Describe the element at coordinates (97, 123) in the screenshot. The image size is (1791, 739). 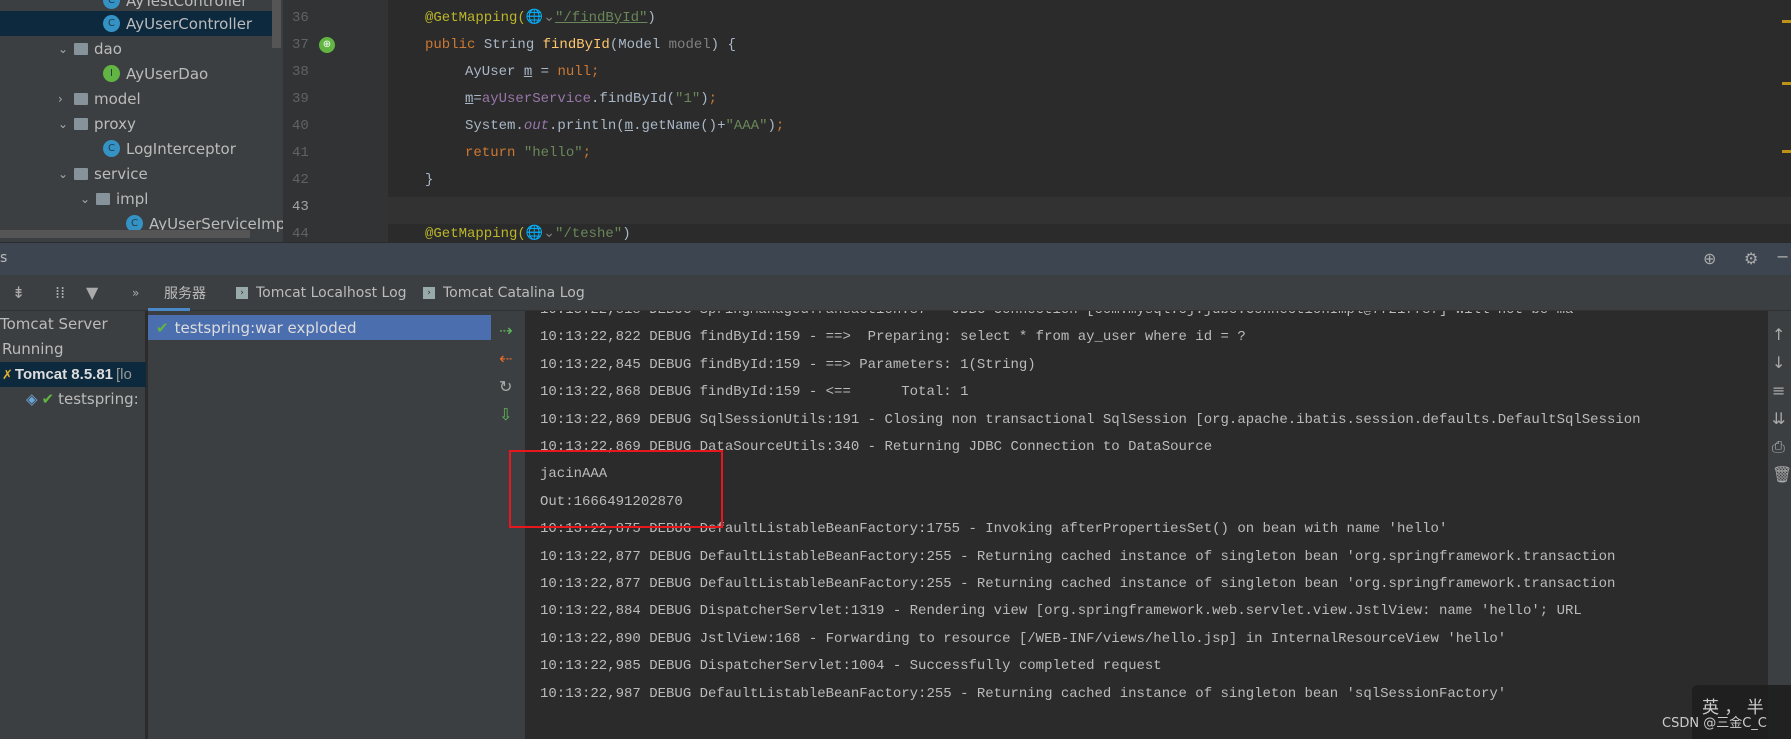
I see `tree-item-proxy: ⌄ proxy` at that location.